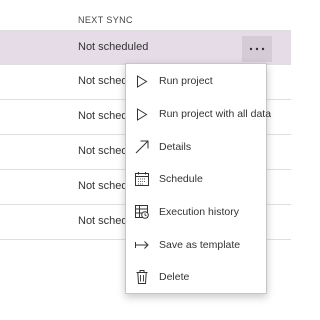 The height and width of the screenshot is (320, 320). Describe the element at coordinates (186, 81) in the screenshot. I see `menu-item-label: Run project` at that location.